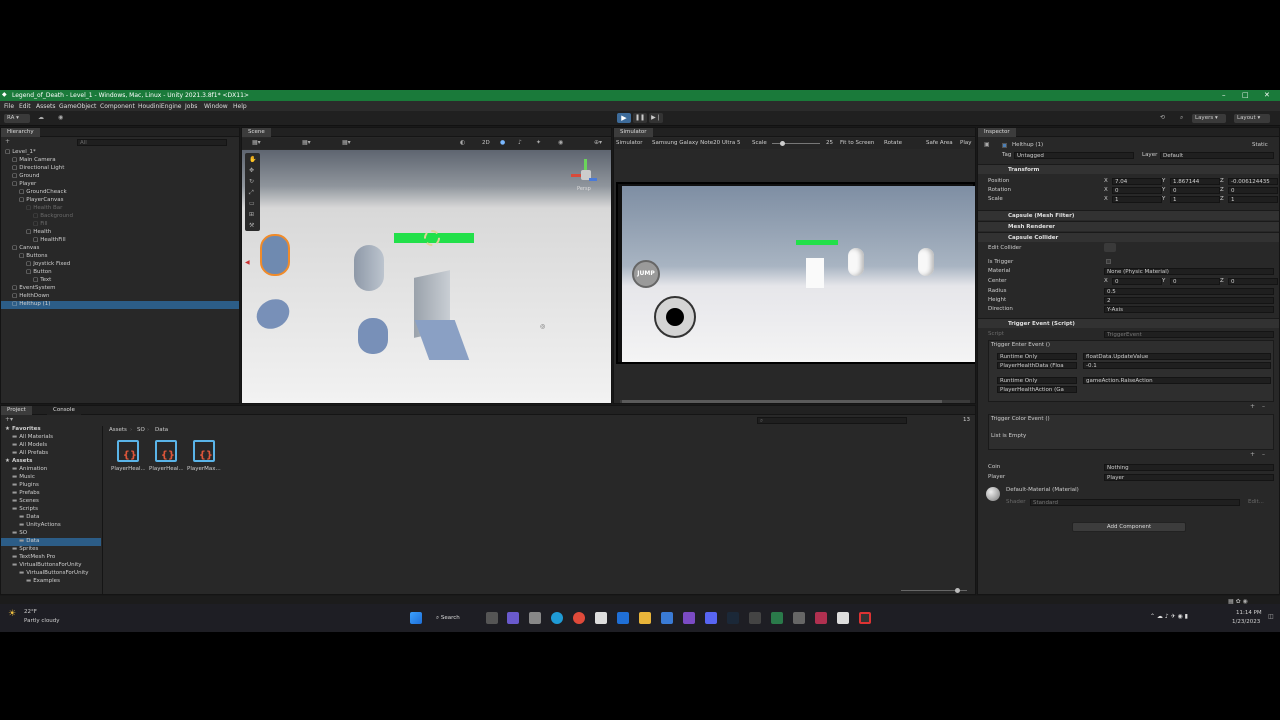 This screenshot has height=720, width=1280. I want to click on hierarchy-item: ▢ Text, so click(120, 281).